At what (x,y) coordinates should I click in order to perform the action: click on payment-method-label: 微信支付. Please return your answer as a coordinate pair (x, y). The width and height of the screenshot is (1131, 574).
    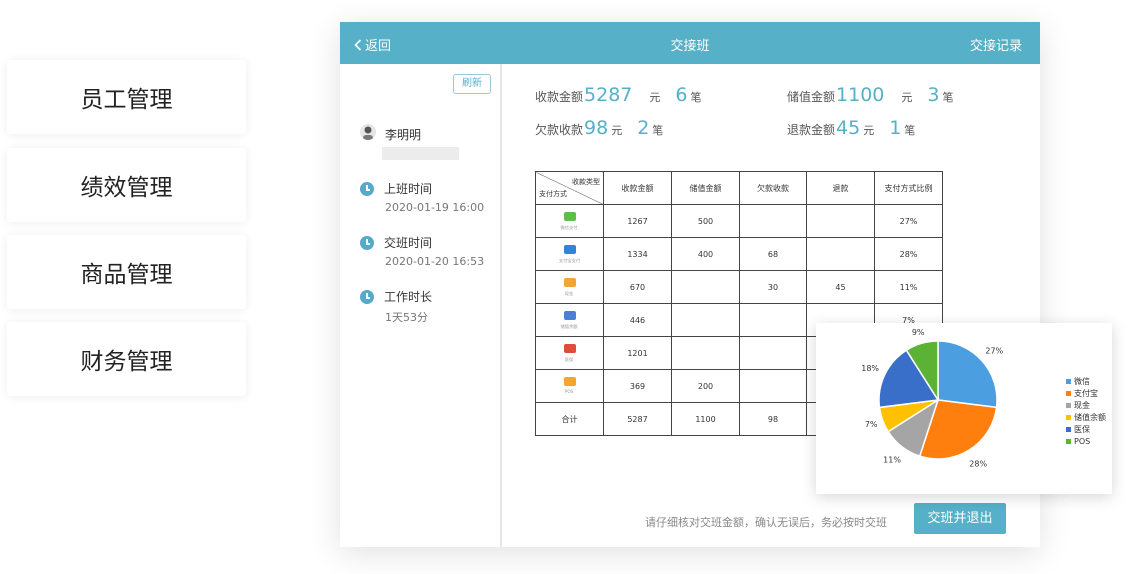
    Looking at the image, I should click on (569, 227).